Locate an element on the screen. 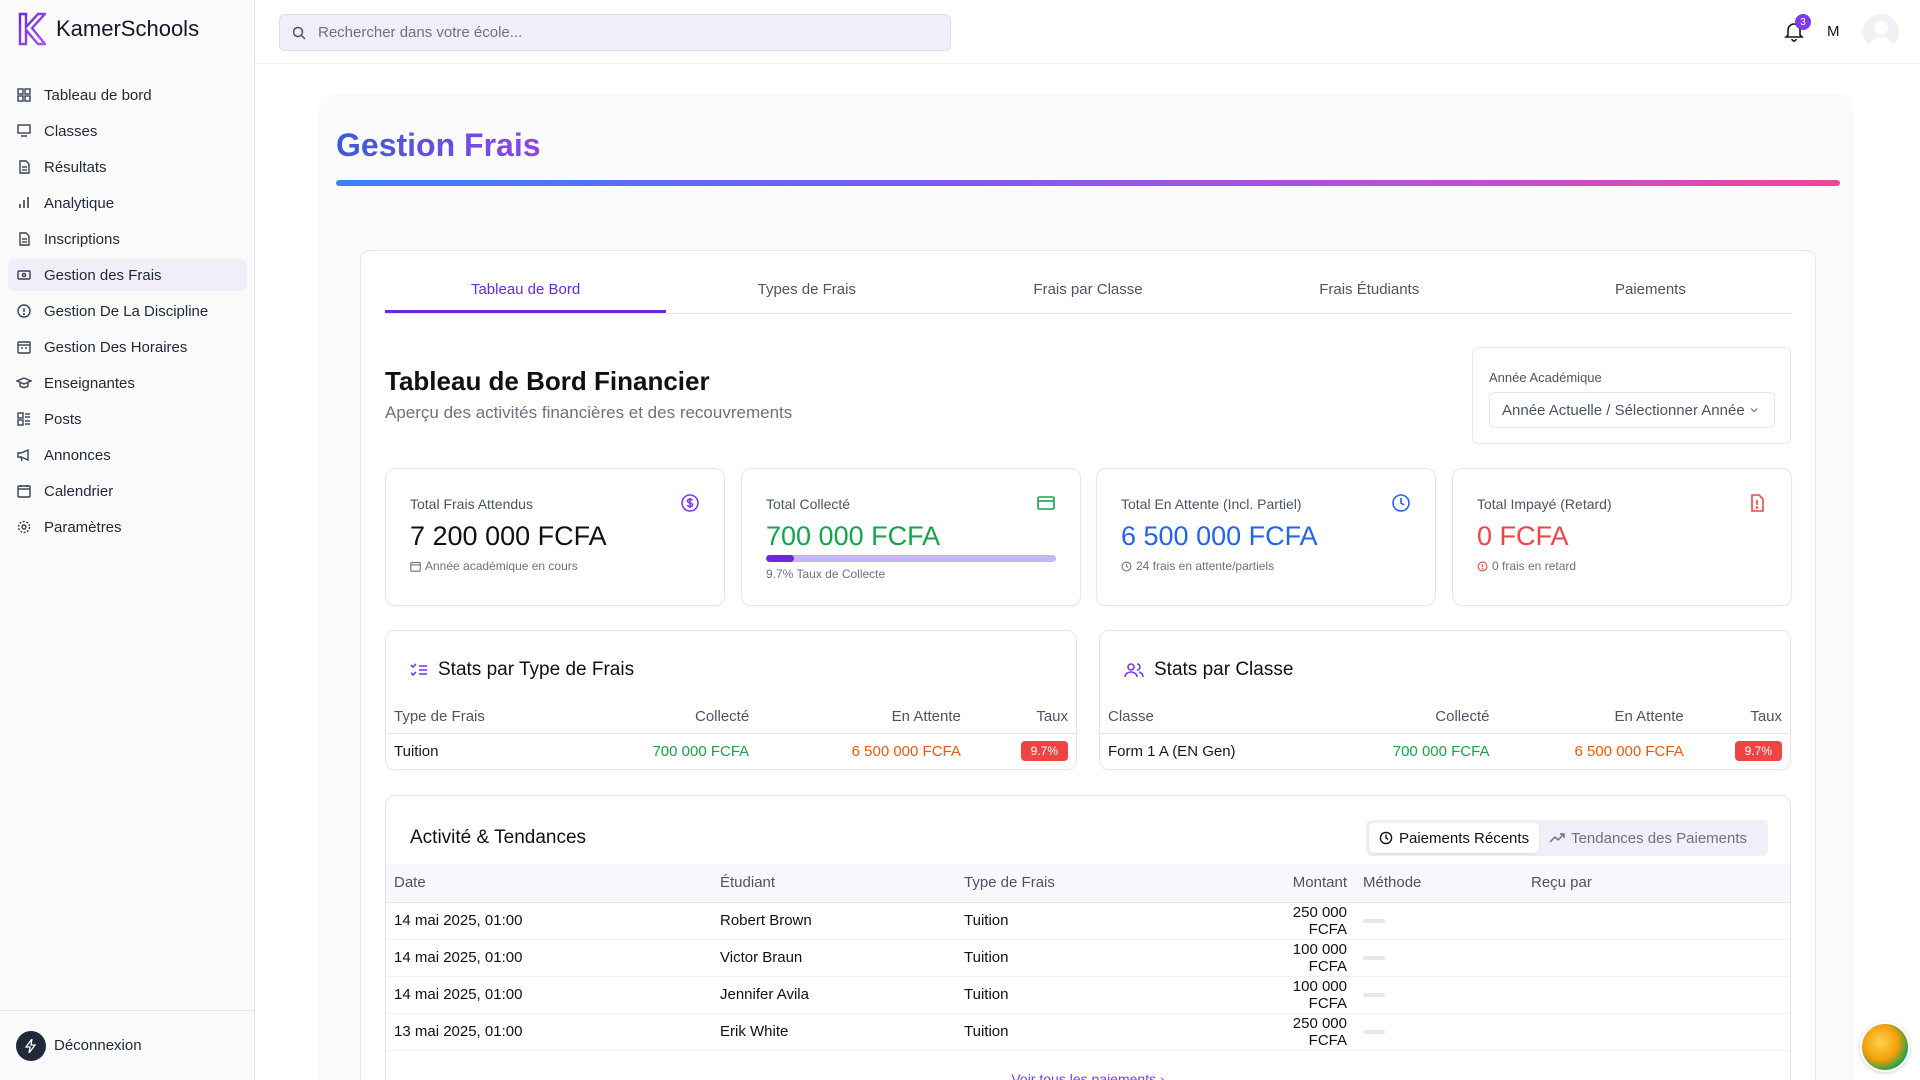  search-input is located at coordinates (618, 32).